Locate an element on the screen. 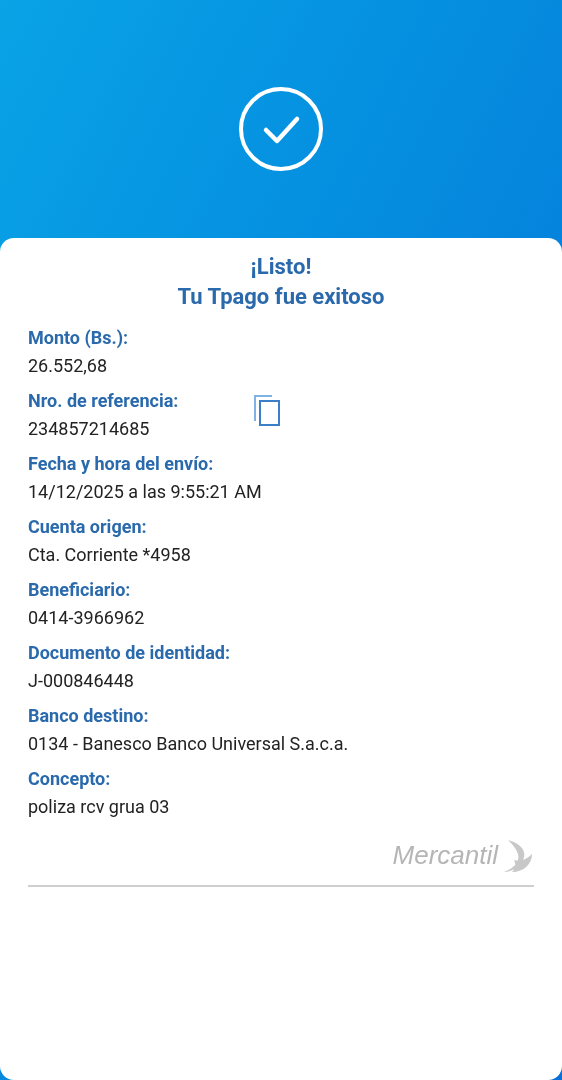  success-subtitle: Tu Tpago fue exitoso is located at coordinates (281, 297).